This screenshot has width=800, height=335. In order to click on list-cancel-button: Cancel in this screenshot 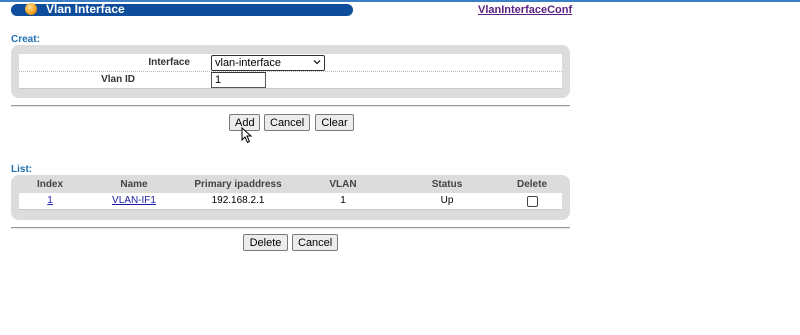, I will do `click(315, 242)`.